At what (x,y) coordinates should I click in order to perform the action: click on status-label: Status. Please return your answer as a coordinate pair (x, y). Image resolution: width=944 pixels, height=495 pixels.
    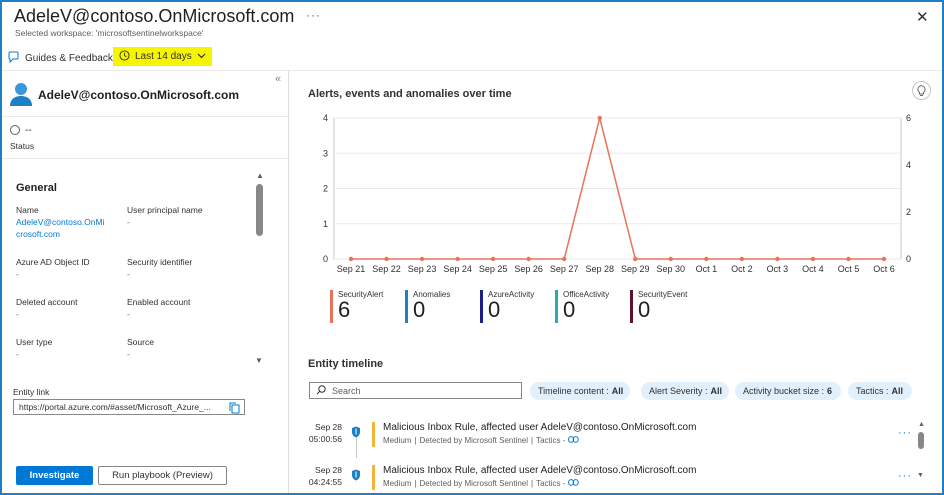
    Looking at the image, I should click on (22, 146).